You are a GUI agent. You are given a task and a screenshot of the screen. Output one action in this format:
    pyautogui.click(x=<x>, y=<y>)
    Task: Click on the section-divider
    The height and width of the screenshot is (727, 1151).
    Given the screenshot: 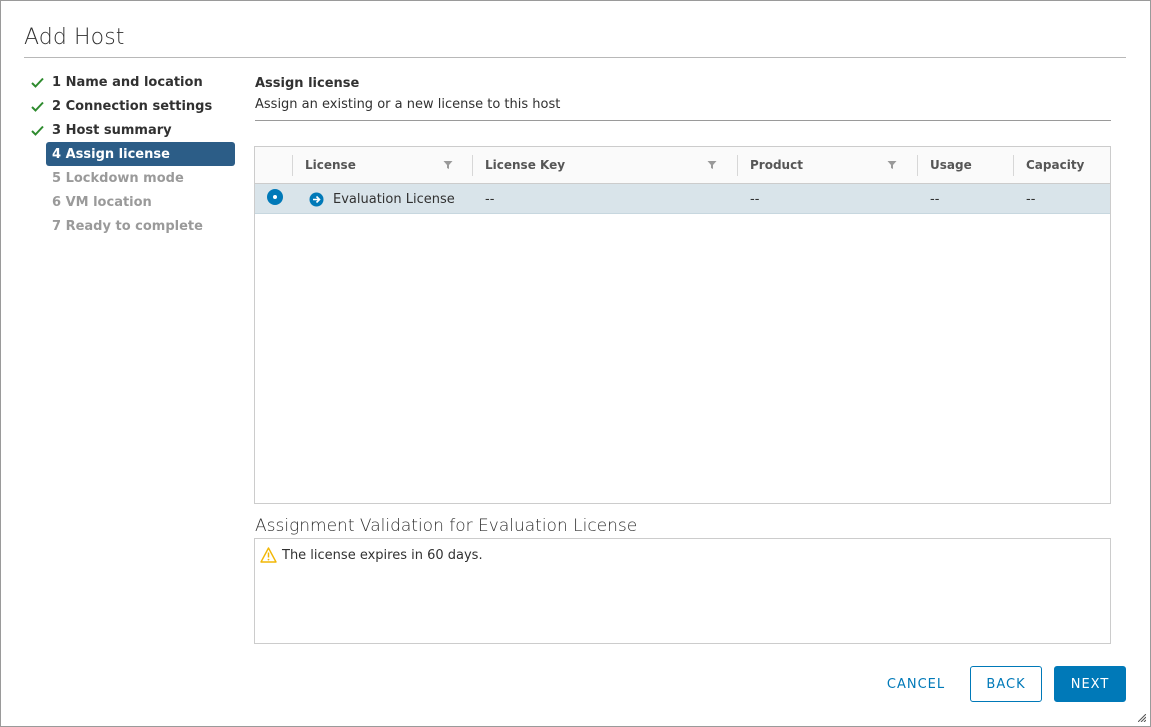 What is the action you would take?
    pyautogui.click(x=683, y=120)
    